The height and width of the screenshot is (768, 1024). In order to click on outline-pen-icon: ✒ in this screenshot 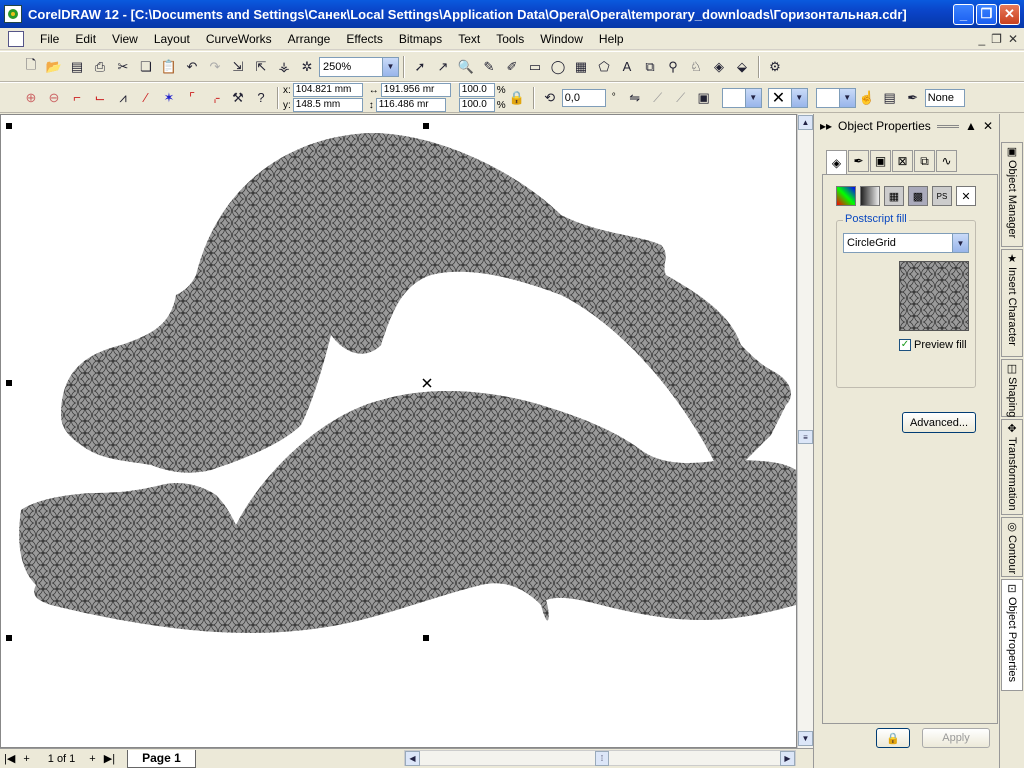, I will do `click(913, 98)`.